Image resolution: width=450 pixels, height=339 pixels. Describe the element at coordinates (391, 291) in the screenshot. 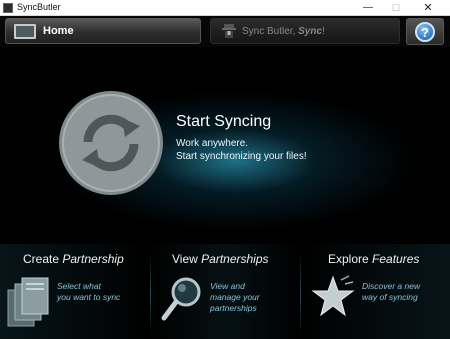

I see `explore-features-description: Discover a new way of syncing` at that location.